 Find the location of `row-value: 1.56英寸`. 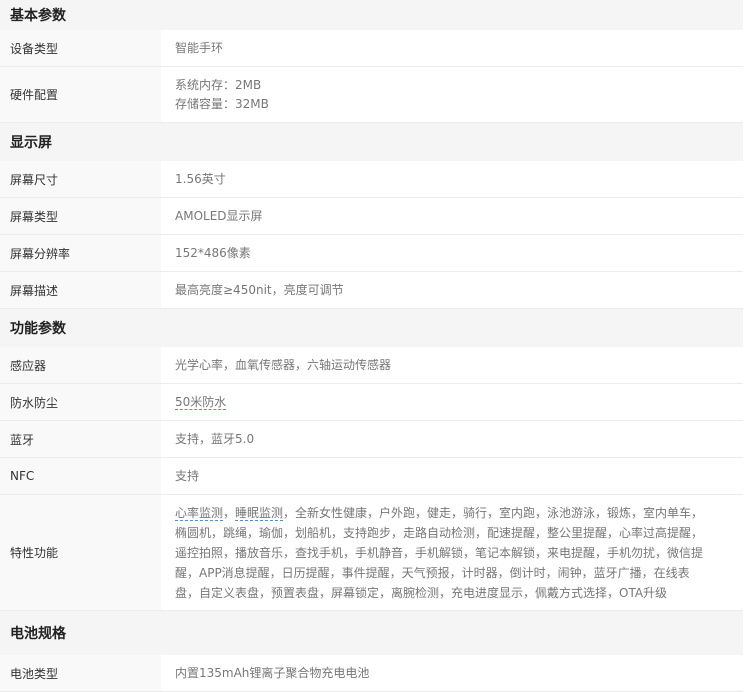

row-value: 1.56英寸 is located at coordinates (200, 178).